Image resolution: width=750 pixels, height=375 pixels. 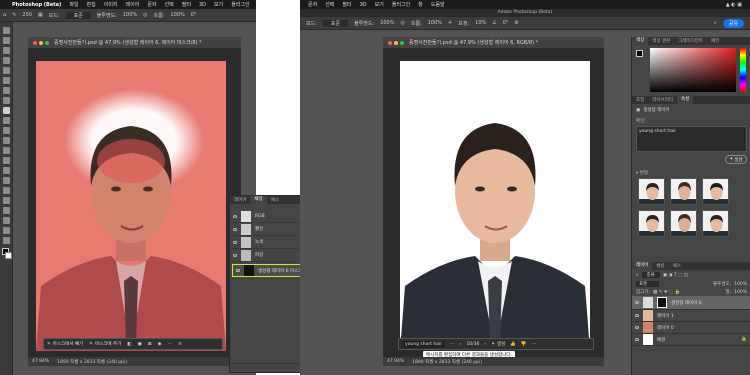 I want to click on flow-value: 100%, so click(x=177, y=15).